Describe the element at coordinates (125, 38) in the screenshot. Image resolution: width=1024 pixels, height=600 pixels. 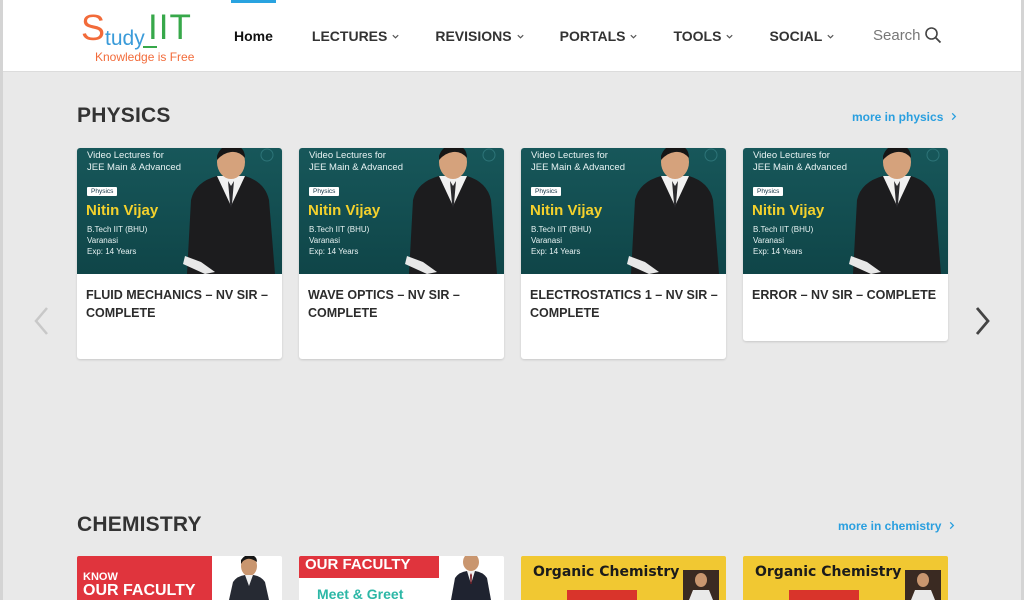
I see `logo-text-tudy: tudy` at that location.